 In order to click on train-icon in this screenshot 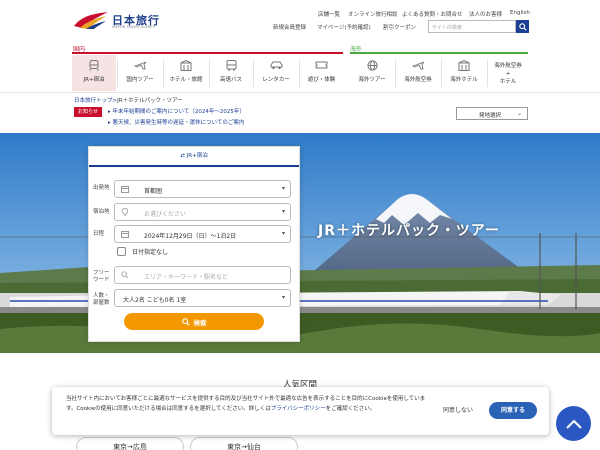, I will do `click(94, 65)`.